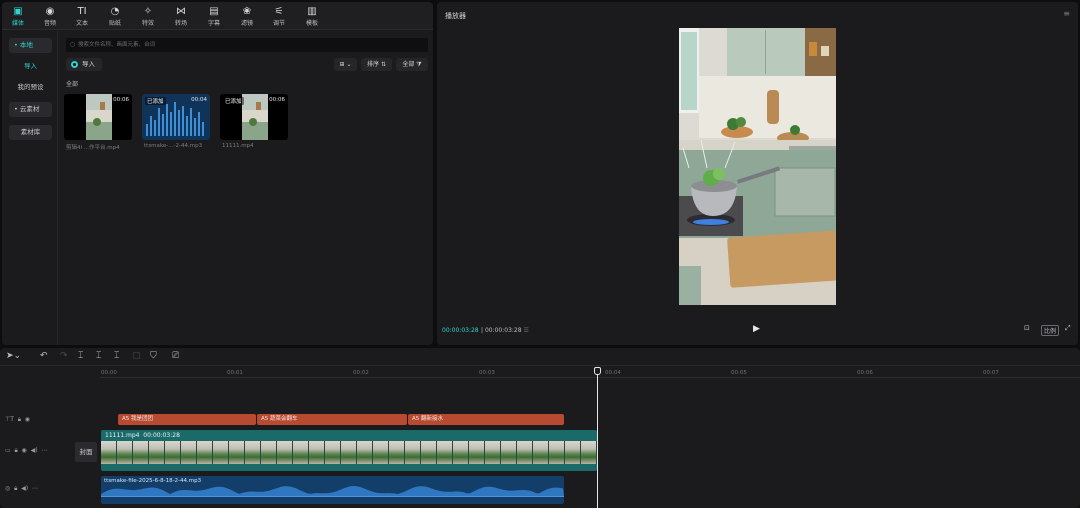 The image size is (1080, 508). Describe the element at coordinates (376, 64) in the screenshot. I see `sort-button: 排序 ⇅` at that location.